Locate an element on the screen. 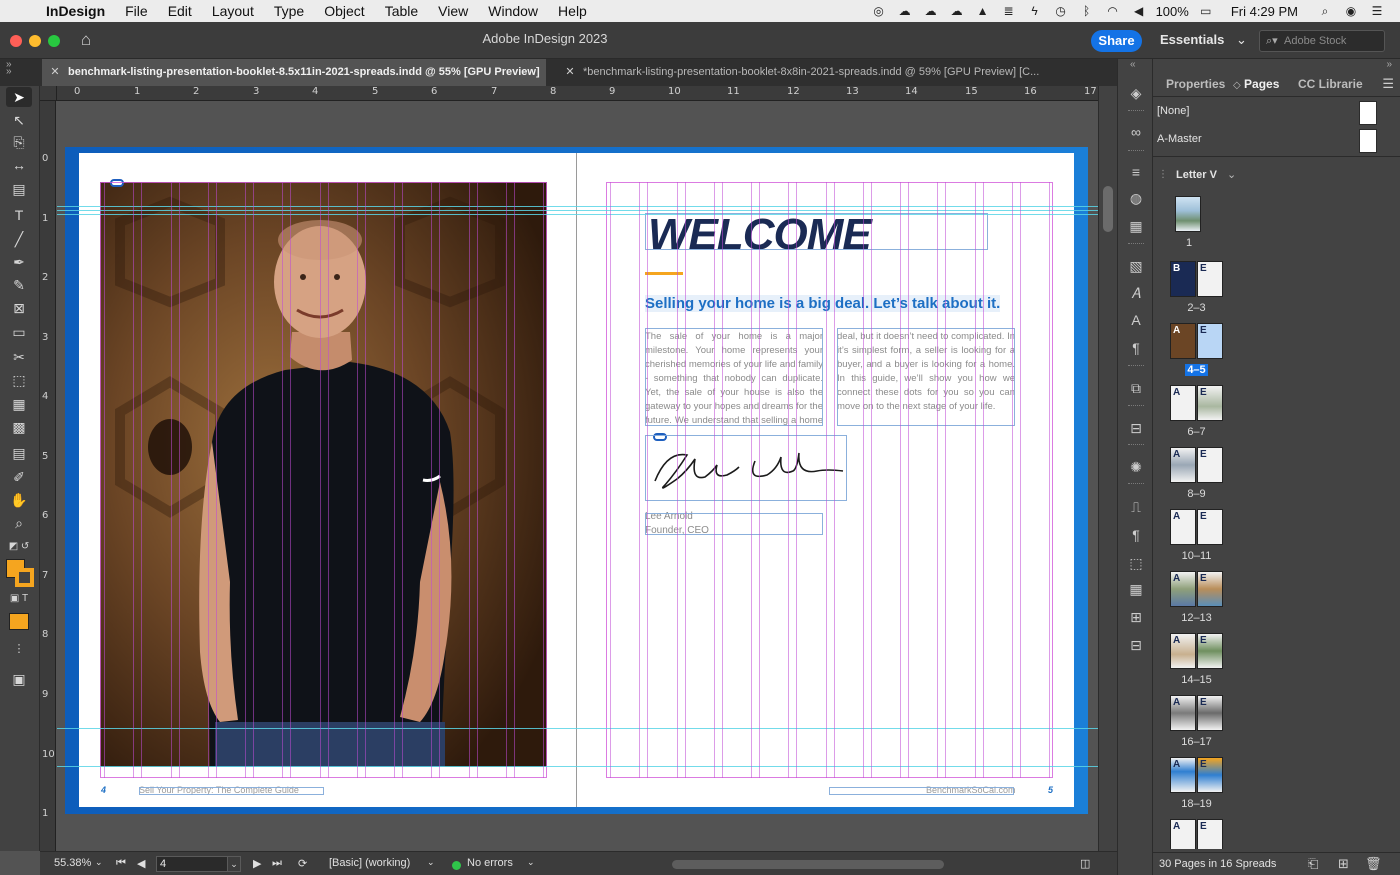 The width and height of the screenshot is (1400, 875). collapse-panel-icon: » is located at coordinates (9, 71).